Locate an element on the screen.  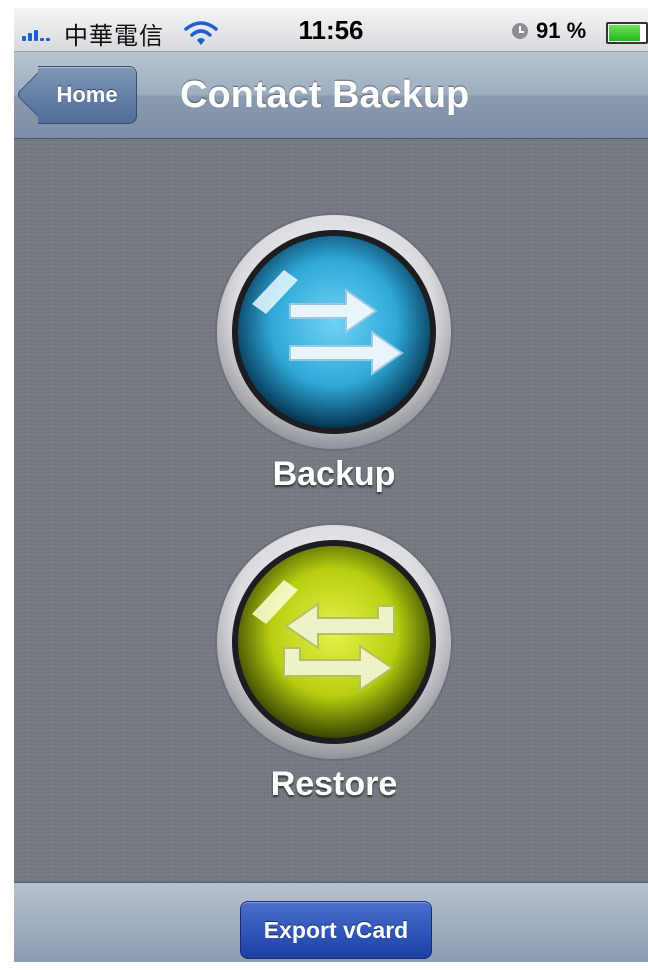
page-title: Contact Backup is located at coordinates (325, 95).